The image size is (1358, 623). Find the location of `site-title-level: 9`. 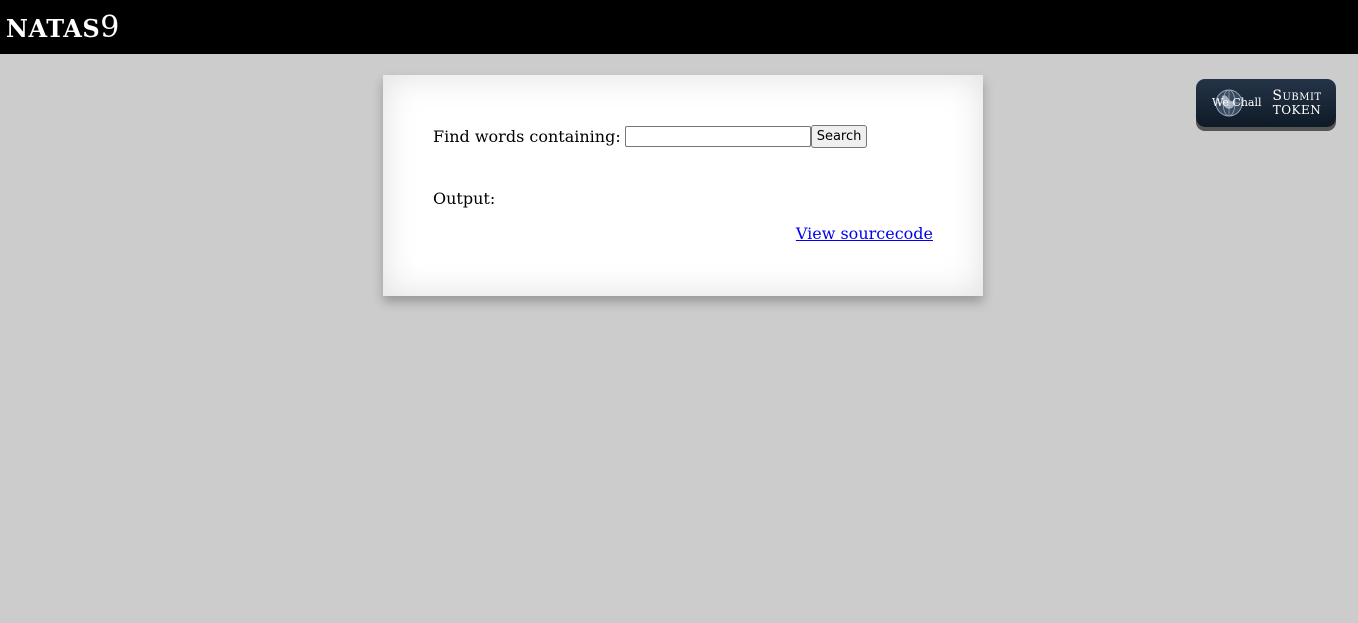

site-title-level: 9 is located at coordinates (110, 27).